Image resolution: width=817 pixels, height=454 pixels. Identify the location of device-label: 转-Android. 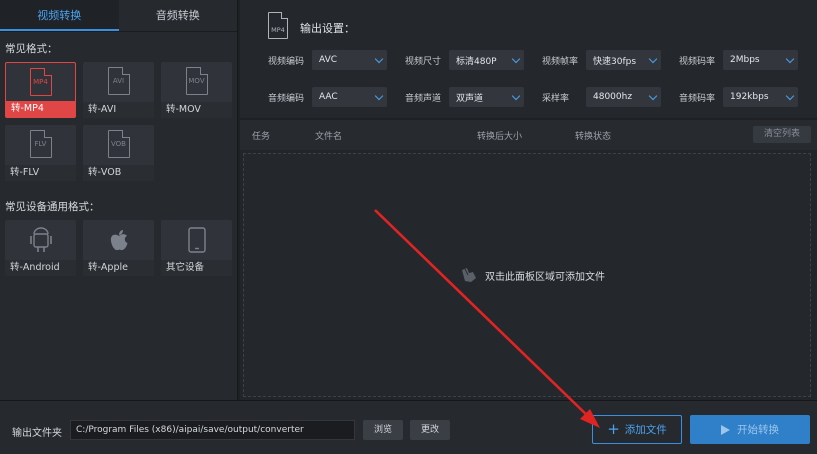
(40, 268).